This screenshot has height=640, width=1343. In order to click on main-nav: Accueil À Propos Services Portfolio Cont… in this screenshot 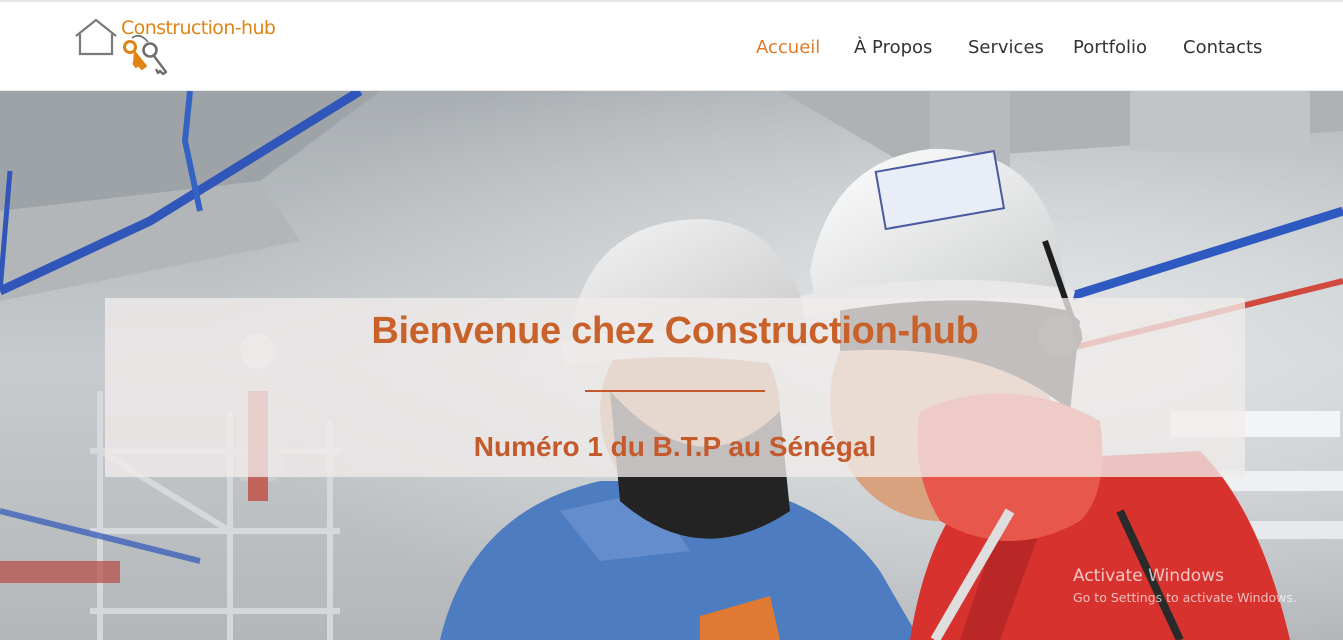, I will do `click(671, 49)`.